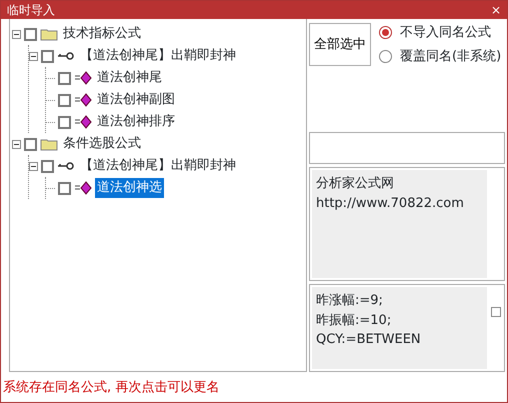  I want to click on checkbox, so click(496, 312).